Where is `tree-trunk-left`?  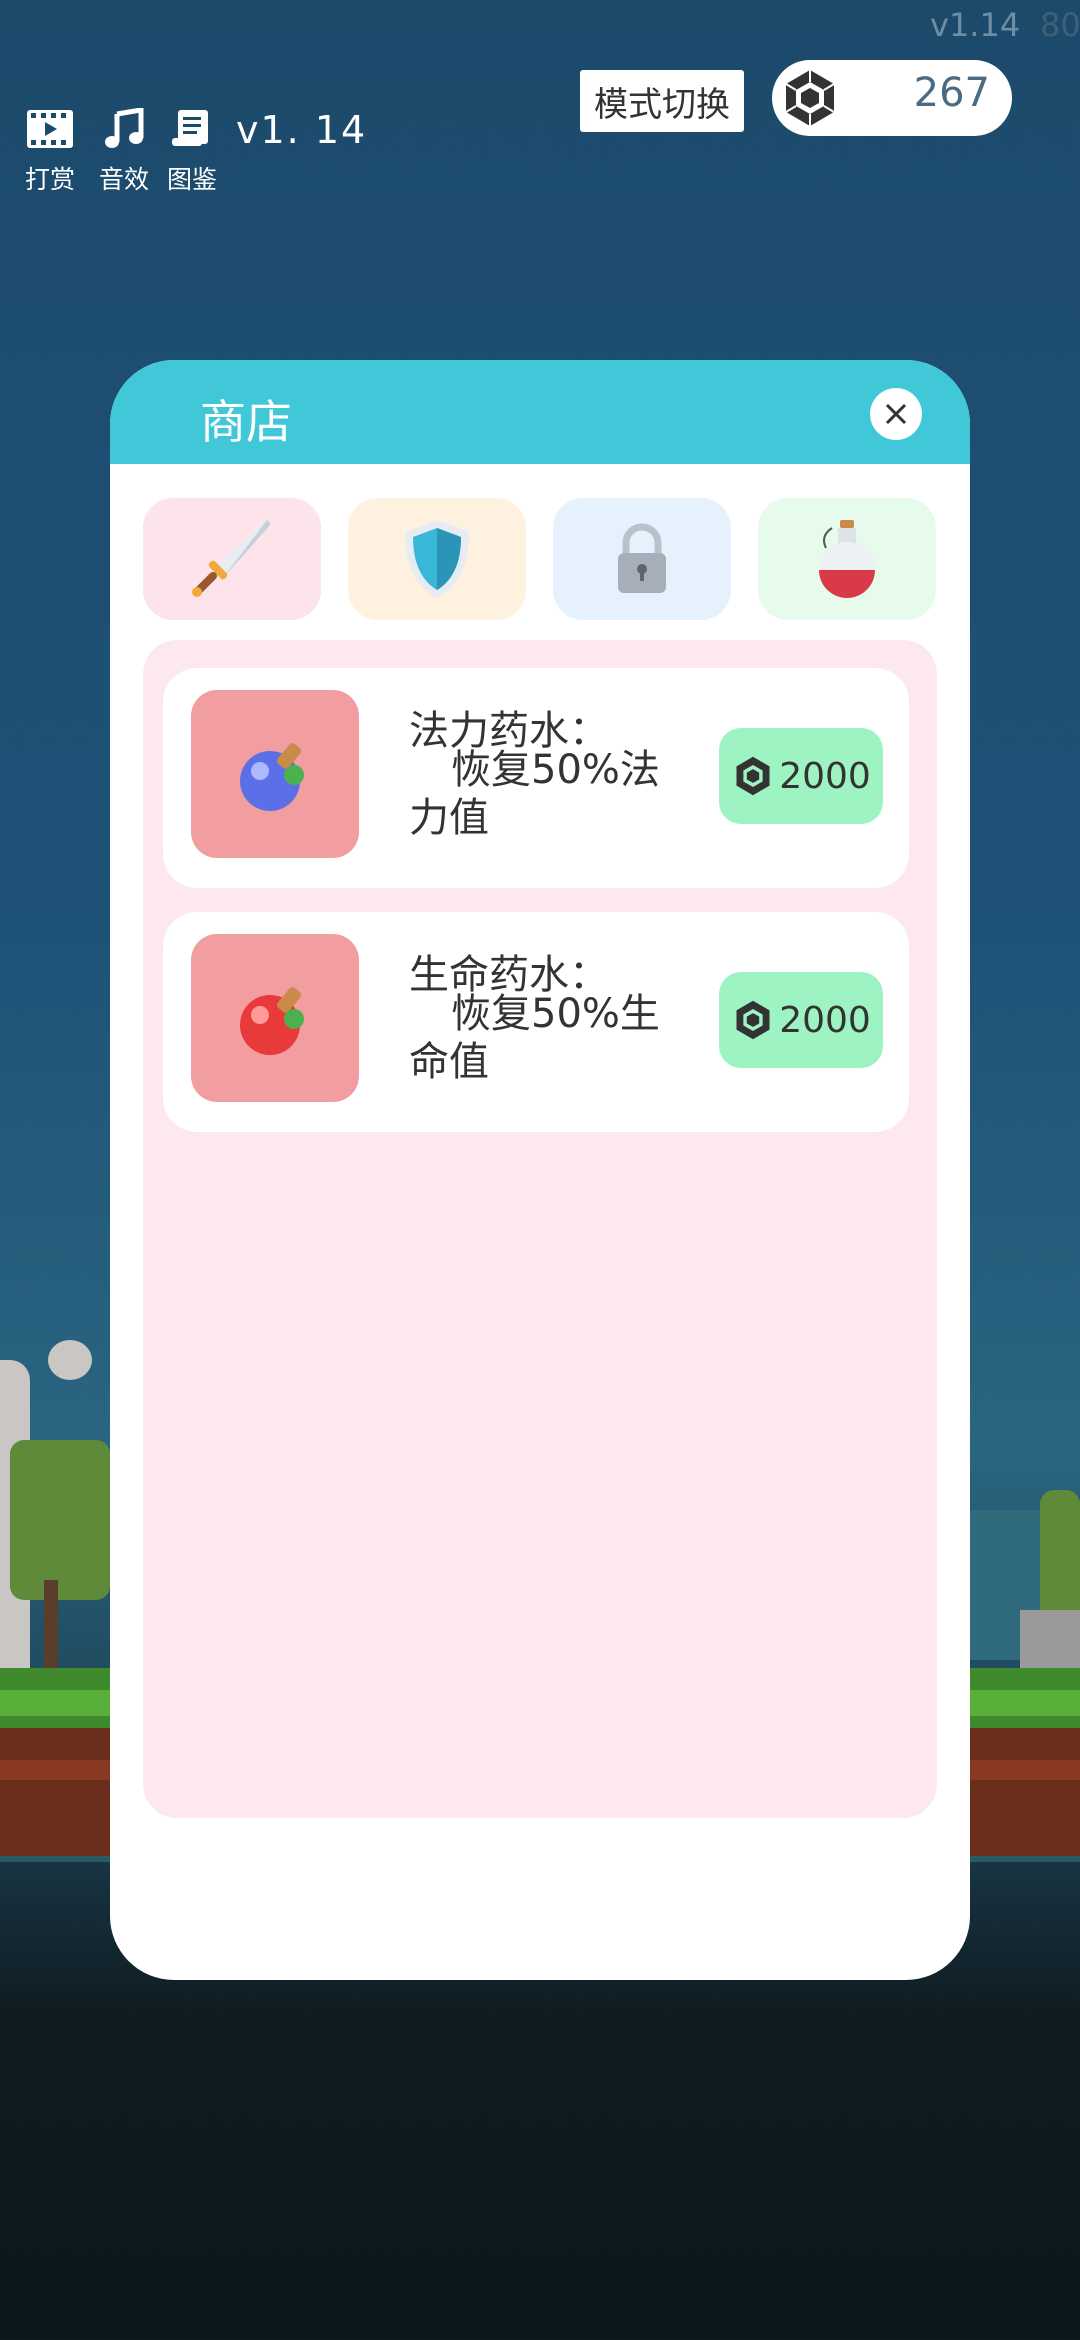
tree-trunk-left is located at coordinates (51, 1625).